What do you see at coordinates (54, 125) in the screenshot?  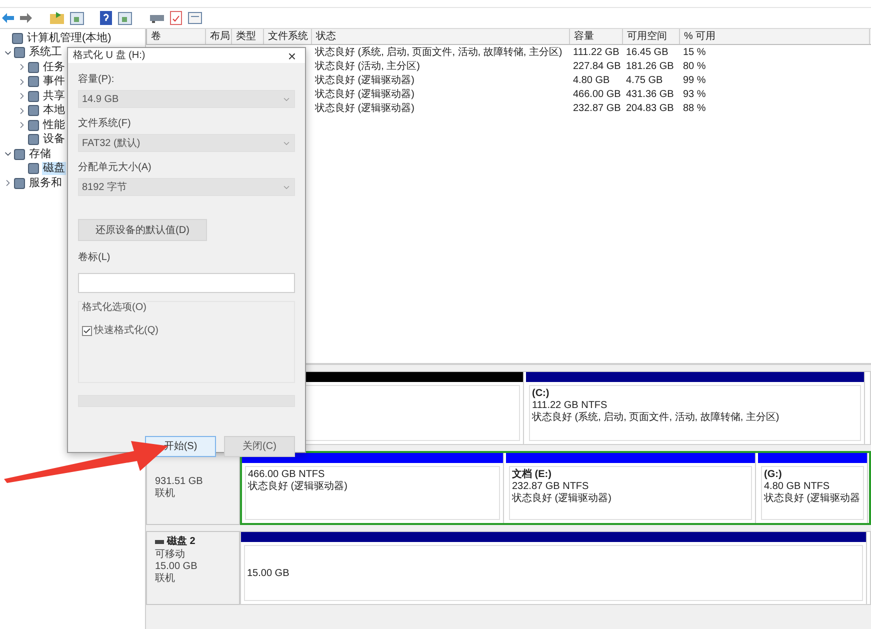 I see `tree-item: 性能` at bounding box center [54, 125].